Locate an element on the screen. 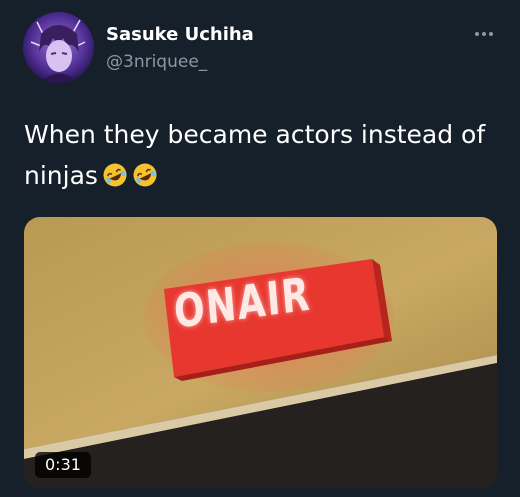 The width and height of the screenshot is (520, 497). user-handle: @3nriquee_ is located at coordinates (156, 62).